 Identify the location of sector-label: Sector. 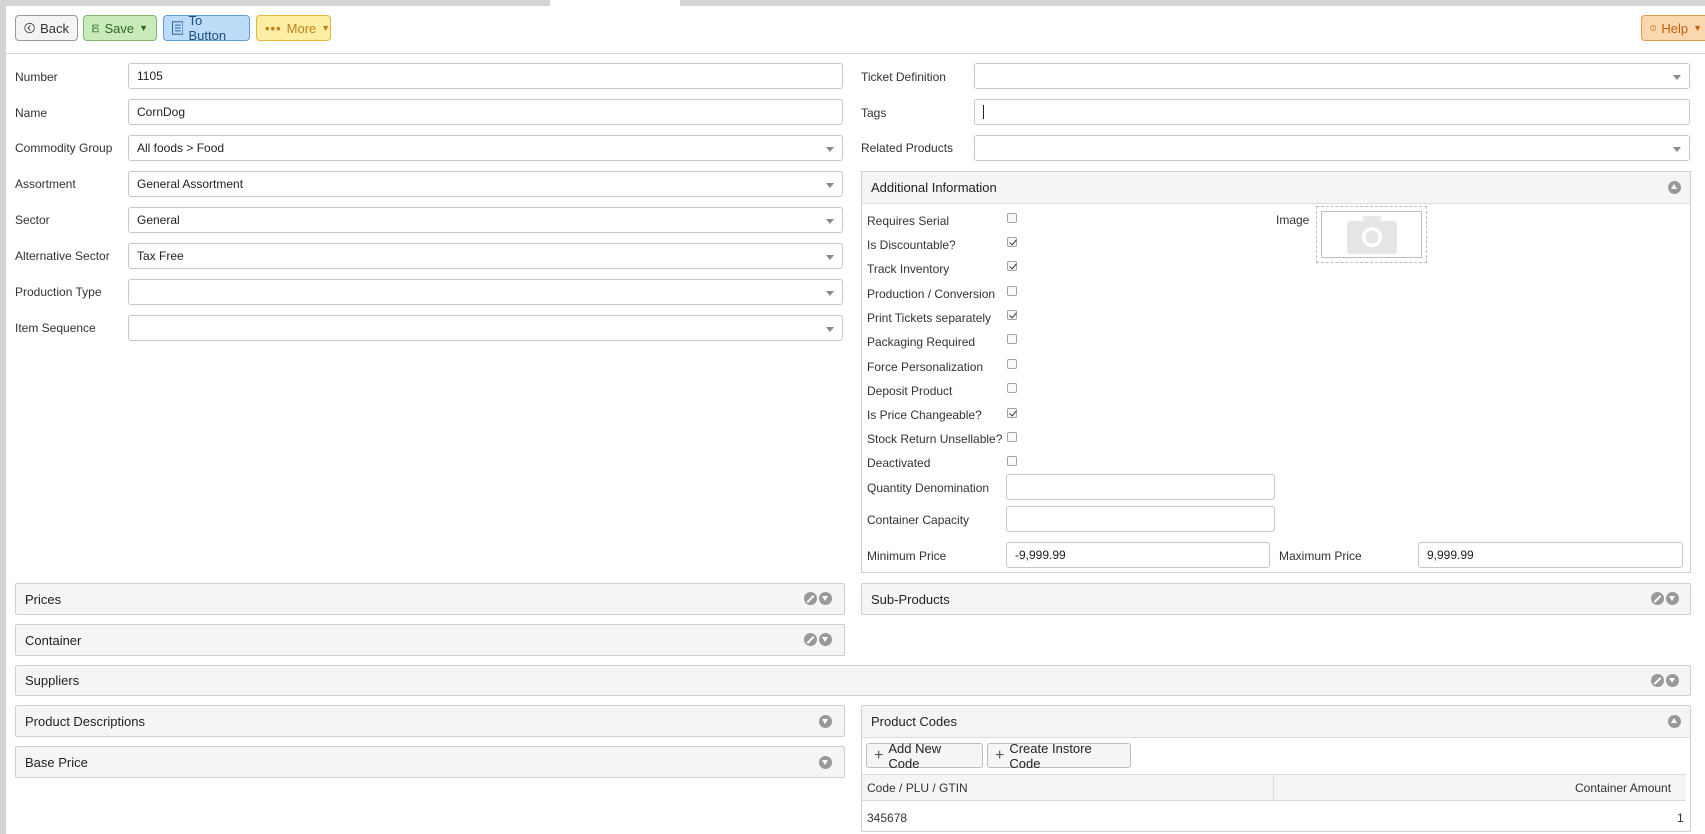
(32, 220).